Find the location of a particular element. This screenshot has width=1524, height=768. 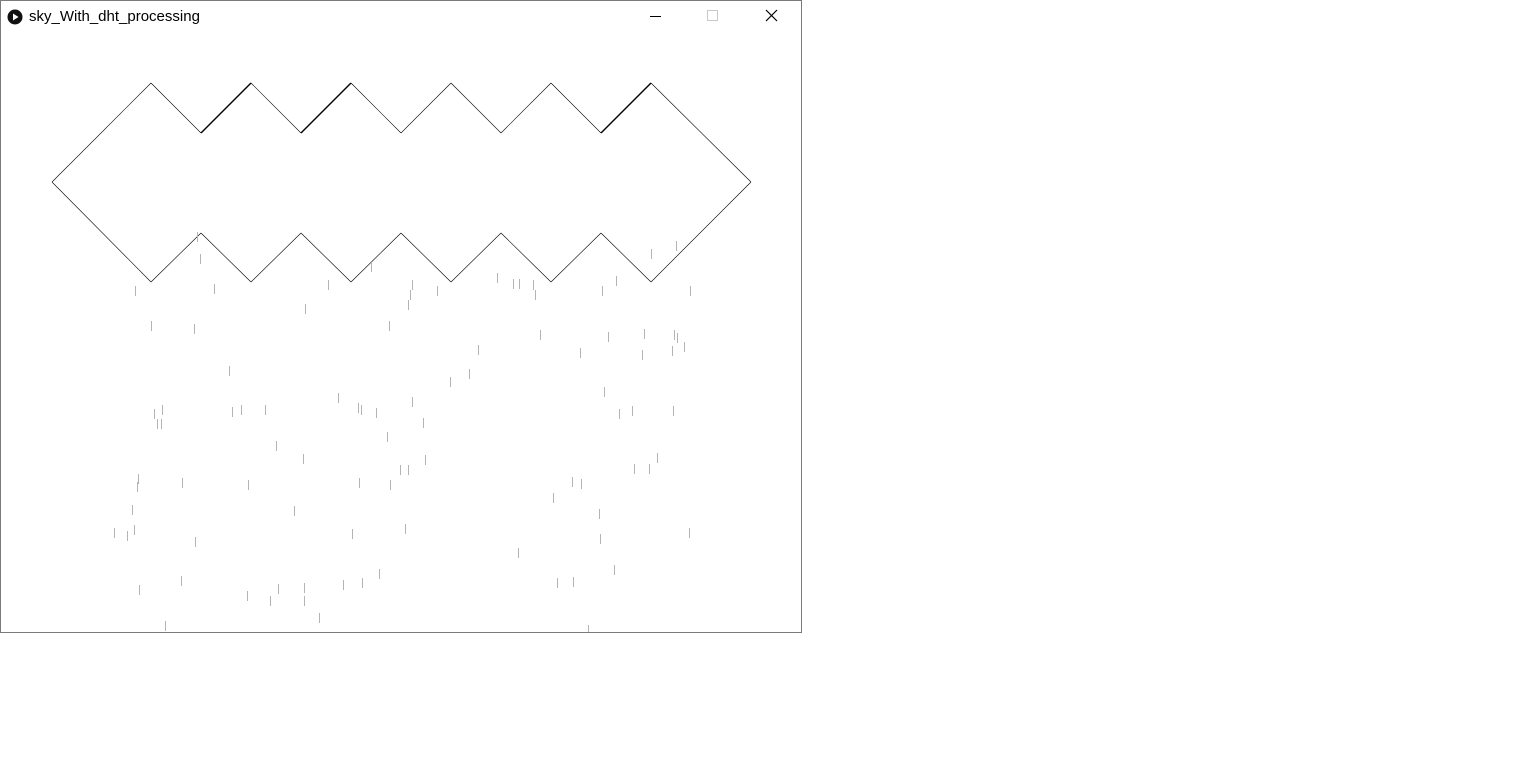

minimize-button is located at coordinates (655, 16).